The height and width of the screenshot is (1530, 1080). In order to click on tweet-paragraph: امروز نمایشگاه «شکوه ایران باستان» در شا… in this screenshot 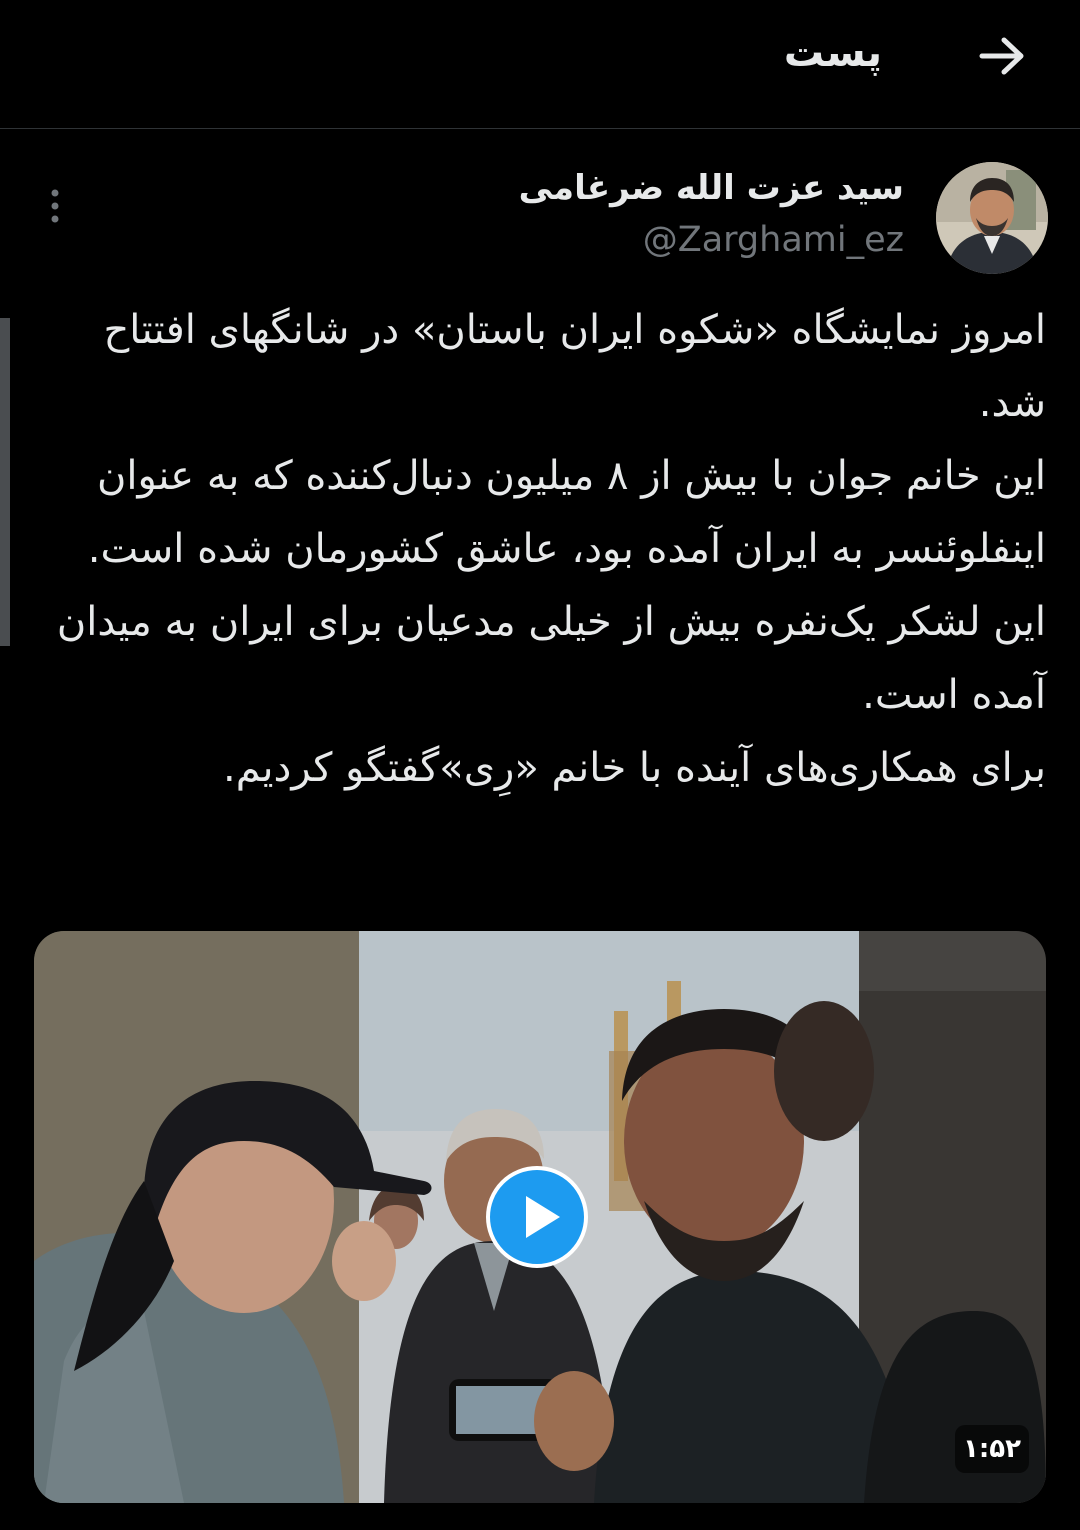, I will do `click(574, 366)`.